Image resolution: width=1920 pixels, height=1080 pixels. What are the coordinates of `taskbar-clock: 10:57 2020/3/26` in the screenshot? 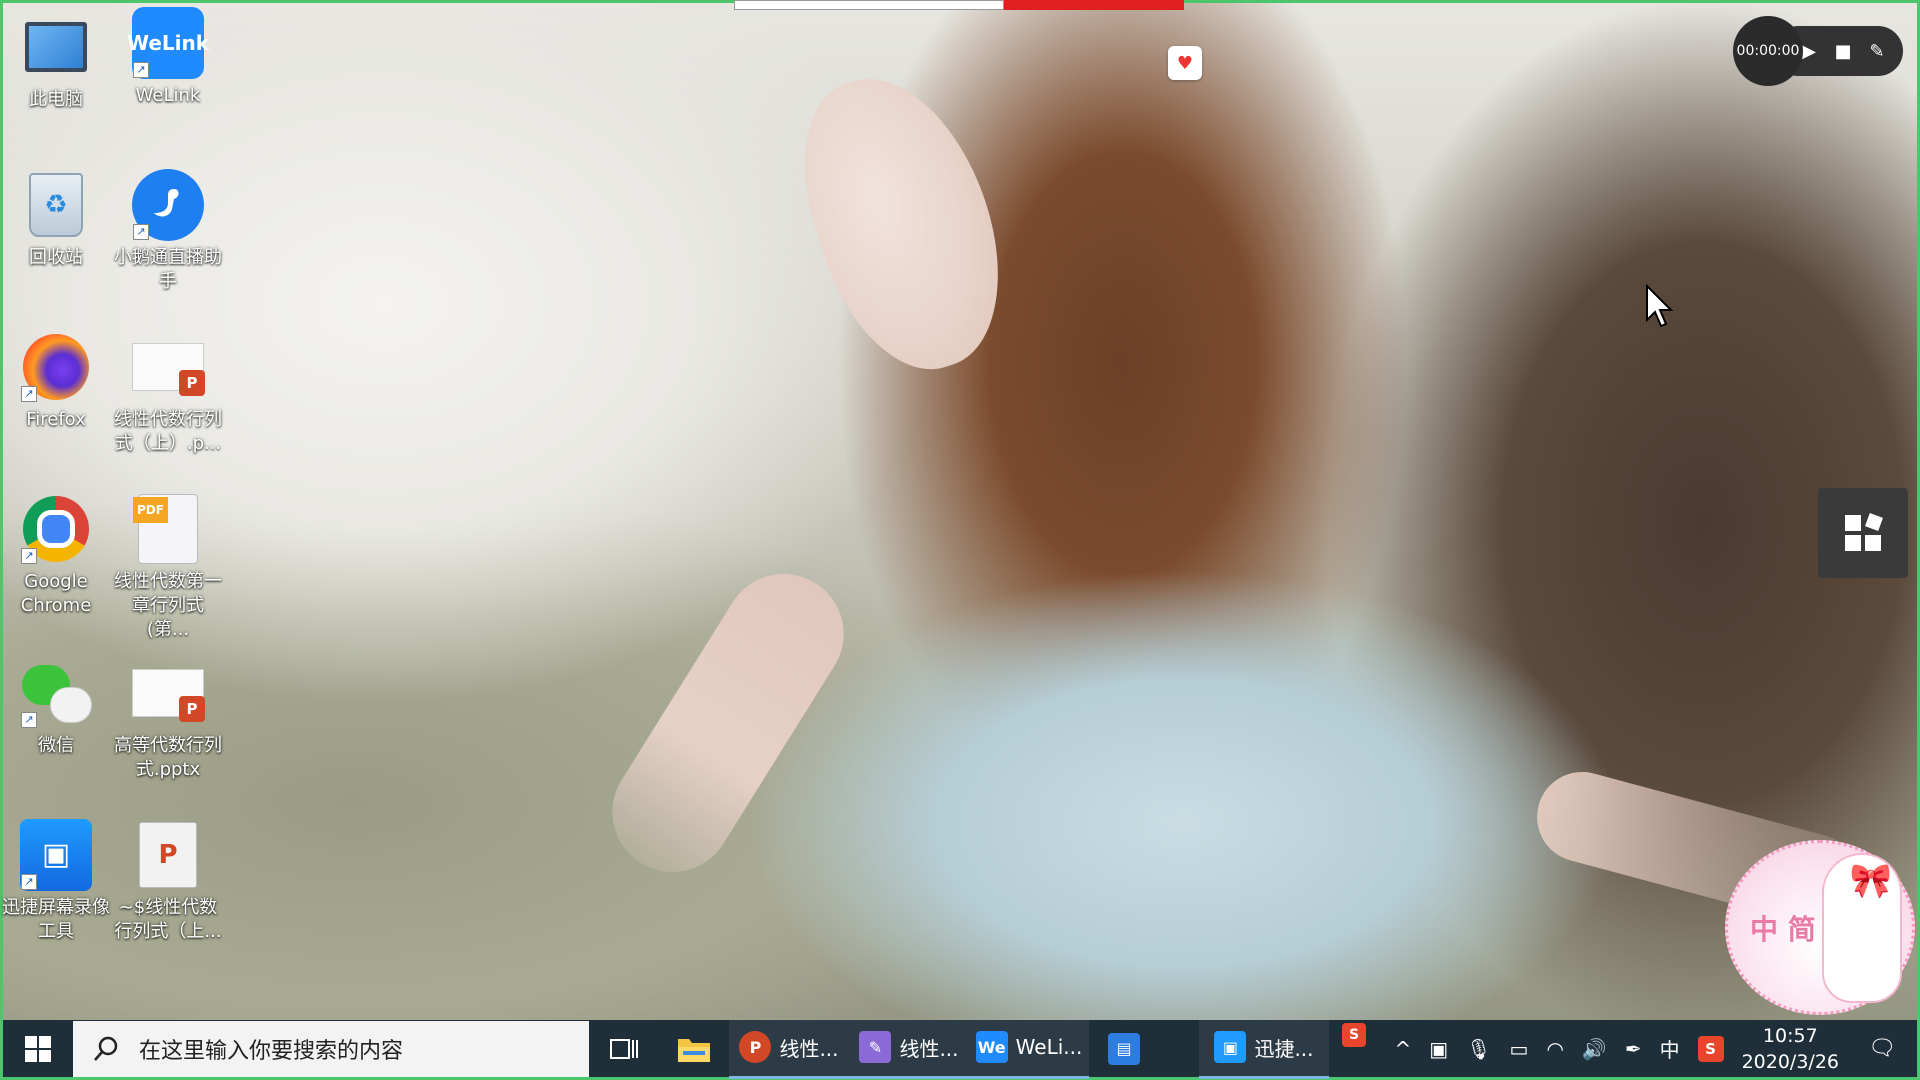 It's located at (1790, 1049).